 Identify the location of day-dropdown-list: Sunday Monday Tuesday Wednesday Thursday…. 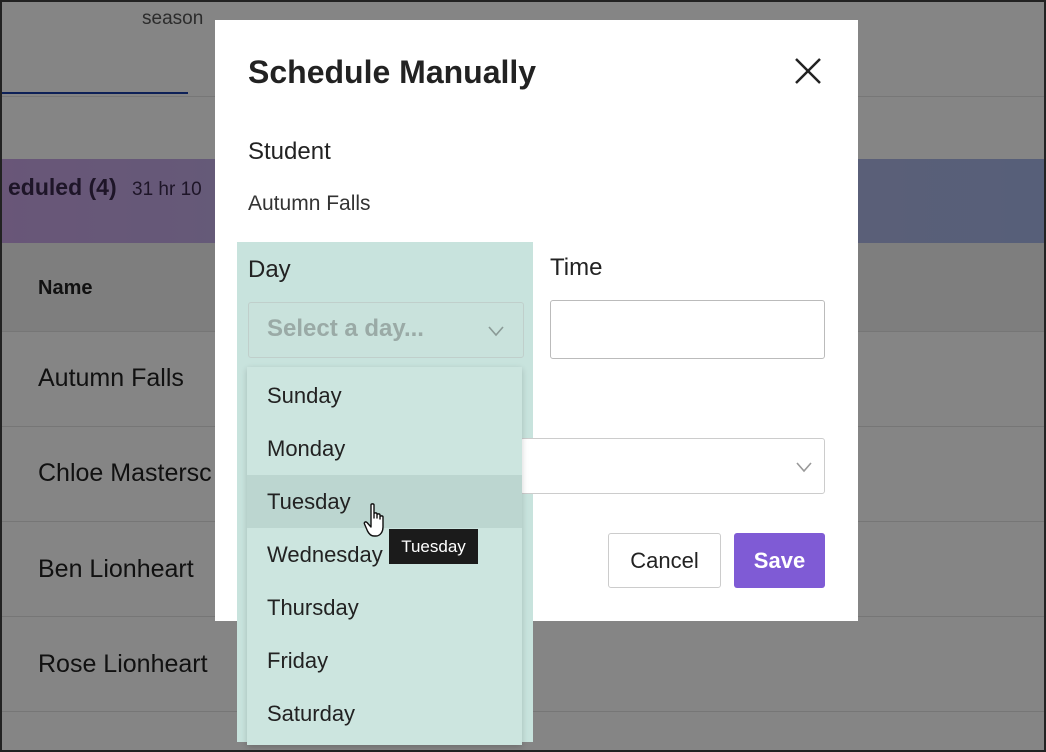
(384, 556).